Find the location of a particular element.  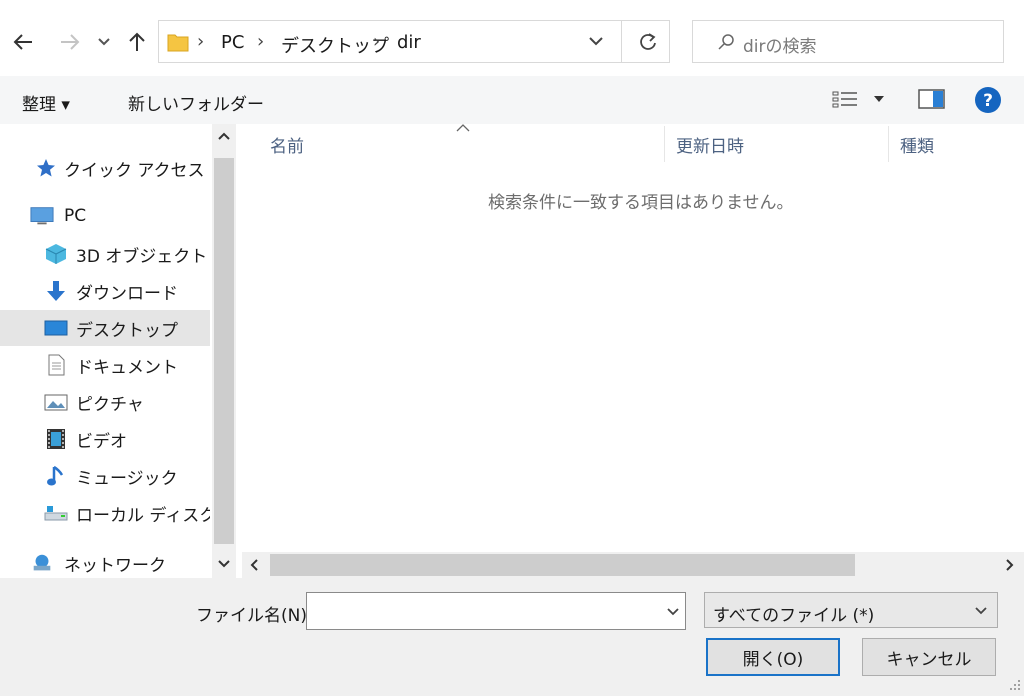

up-button is located at coordinates (137, 42).